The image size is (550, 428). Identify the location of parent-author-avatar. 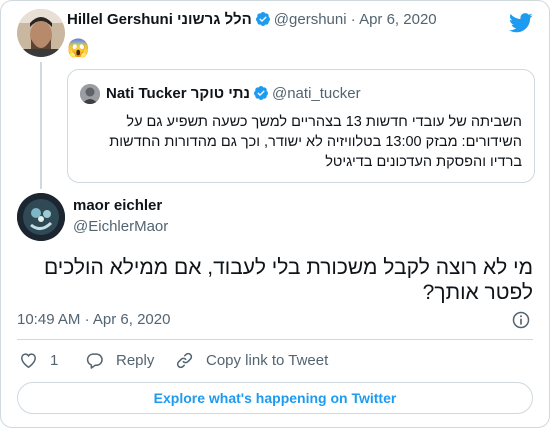
(41, 33).